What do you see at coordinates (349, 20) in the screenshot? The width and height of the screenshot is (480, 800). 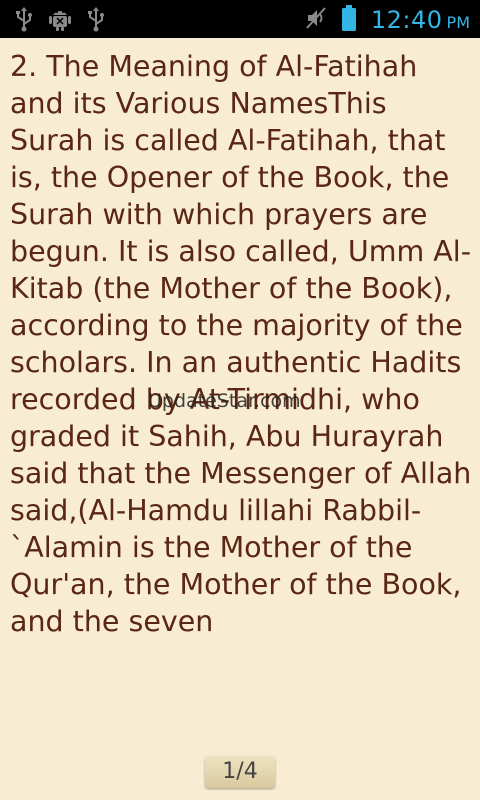 I see `battery-icon` at bounding box center [349, 20].